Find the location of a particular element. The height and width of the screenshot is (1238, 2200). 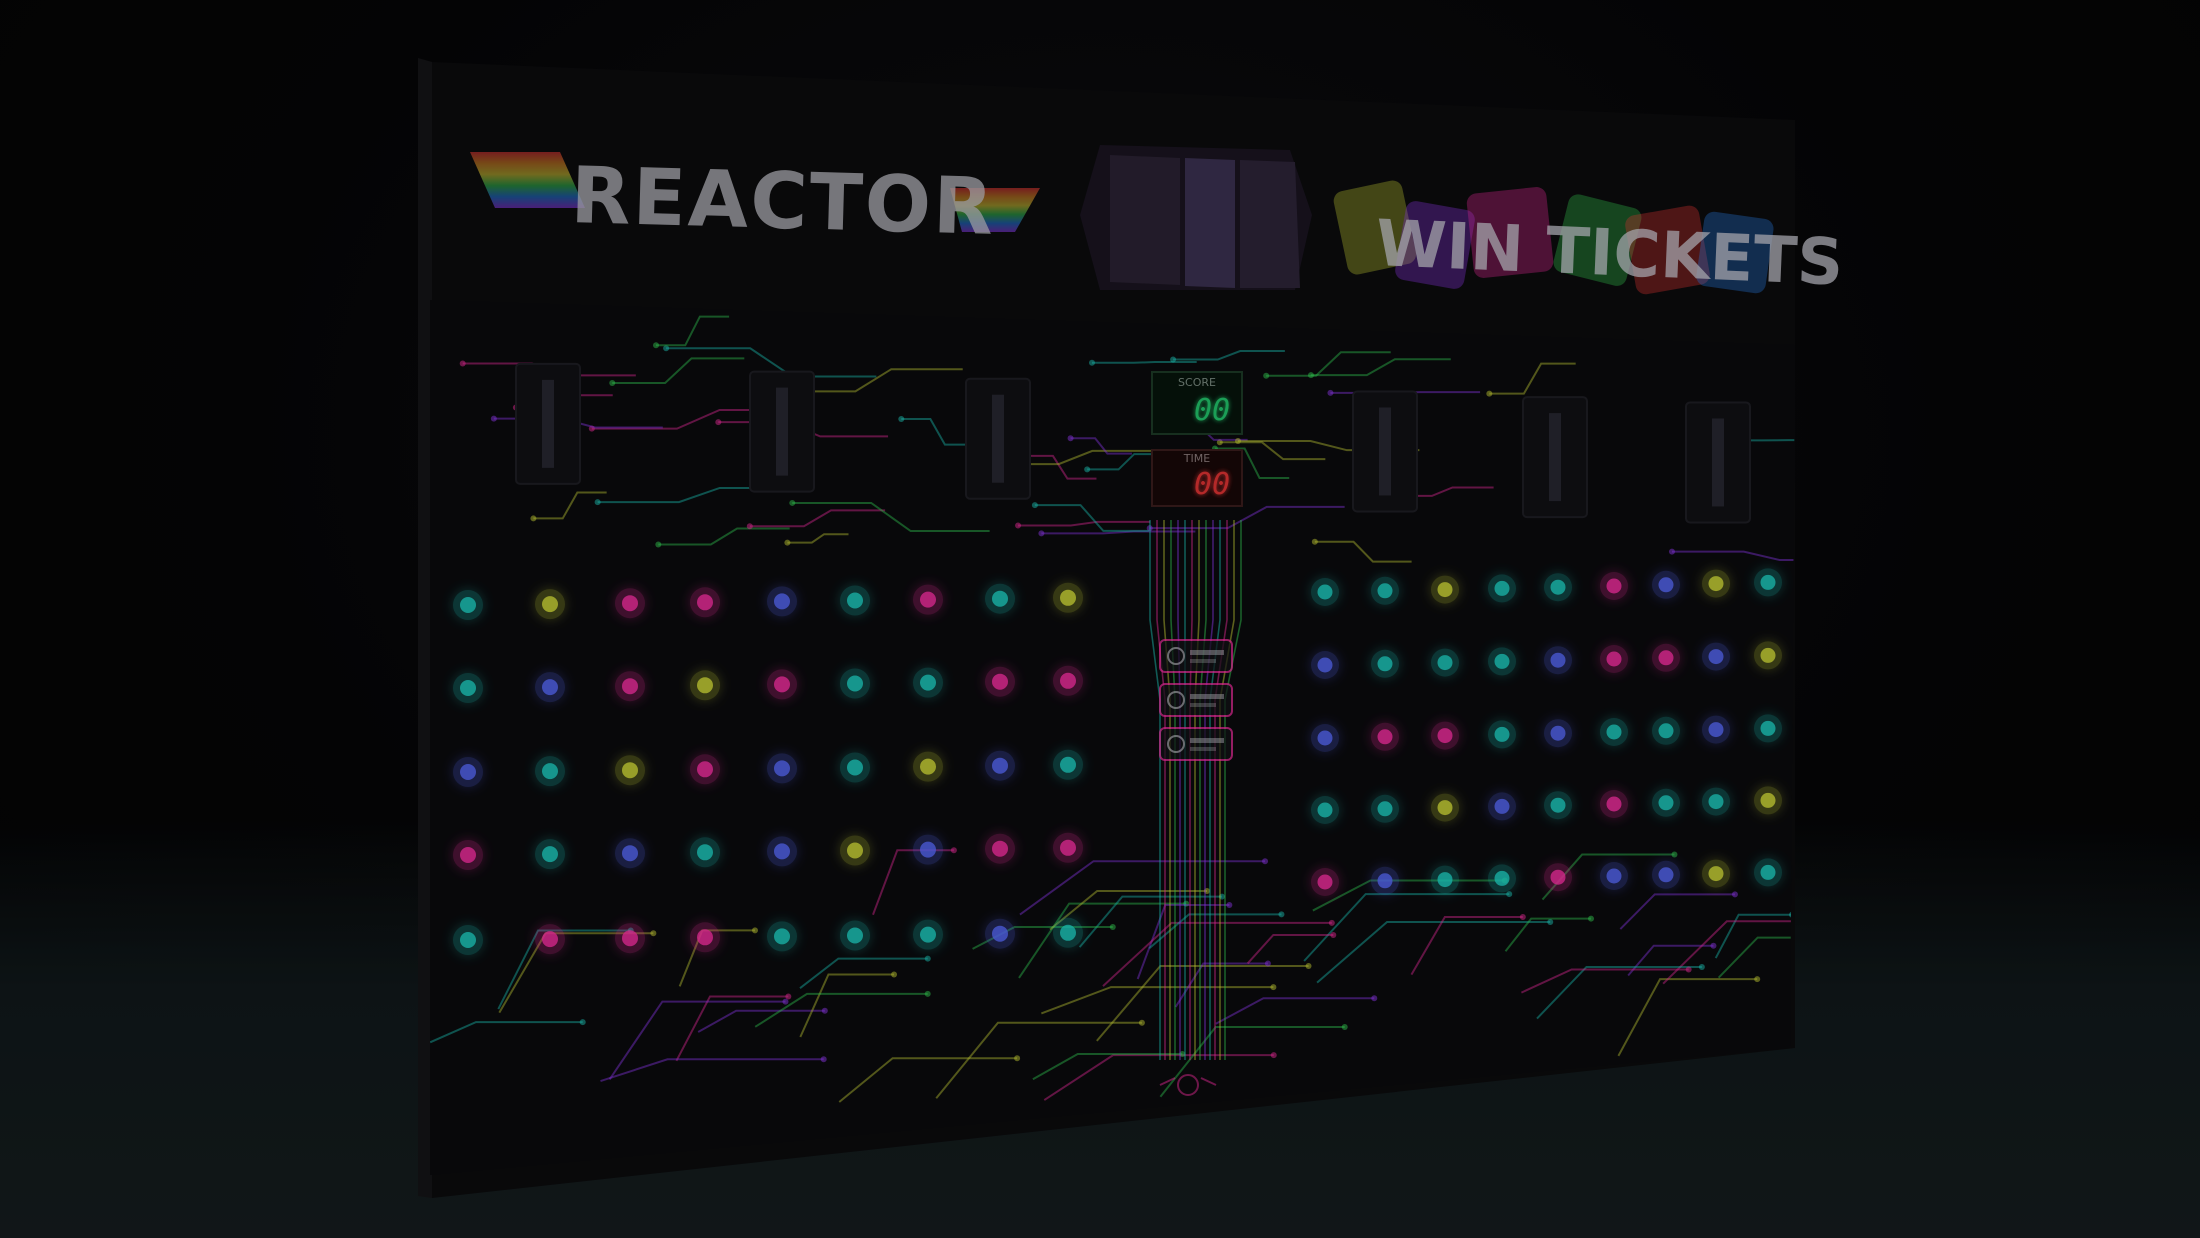

time-value: 00 is located at coordinates (1212, 484).